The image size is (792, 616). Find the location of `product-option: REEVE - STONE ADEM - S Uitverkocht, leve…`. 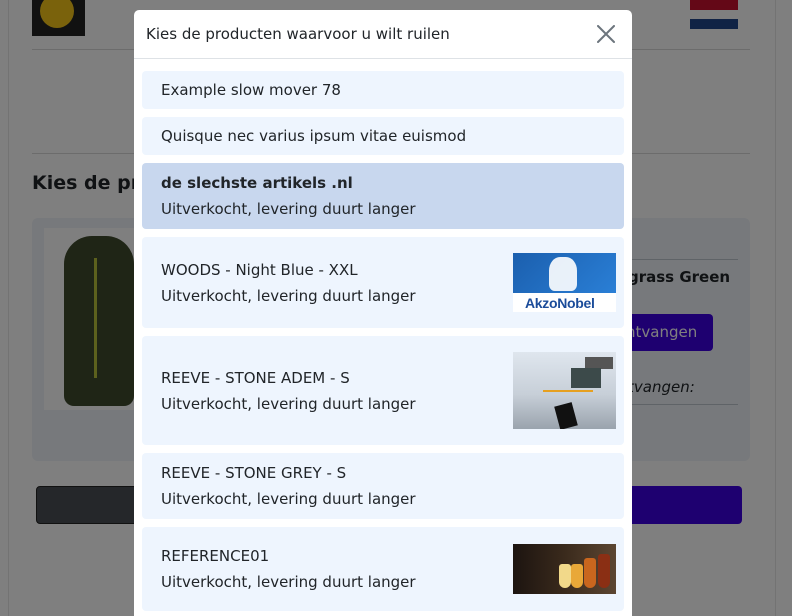

product-option: REEVE - STONE ADEM - S Uitverkocht, leve… is located at coordinates (383, 390).